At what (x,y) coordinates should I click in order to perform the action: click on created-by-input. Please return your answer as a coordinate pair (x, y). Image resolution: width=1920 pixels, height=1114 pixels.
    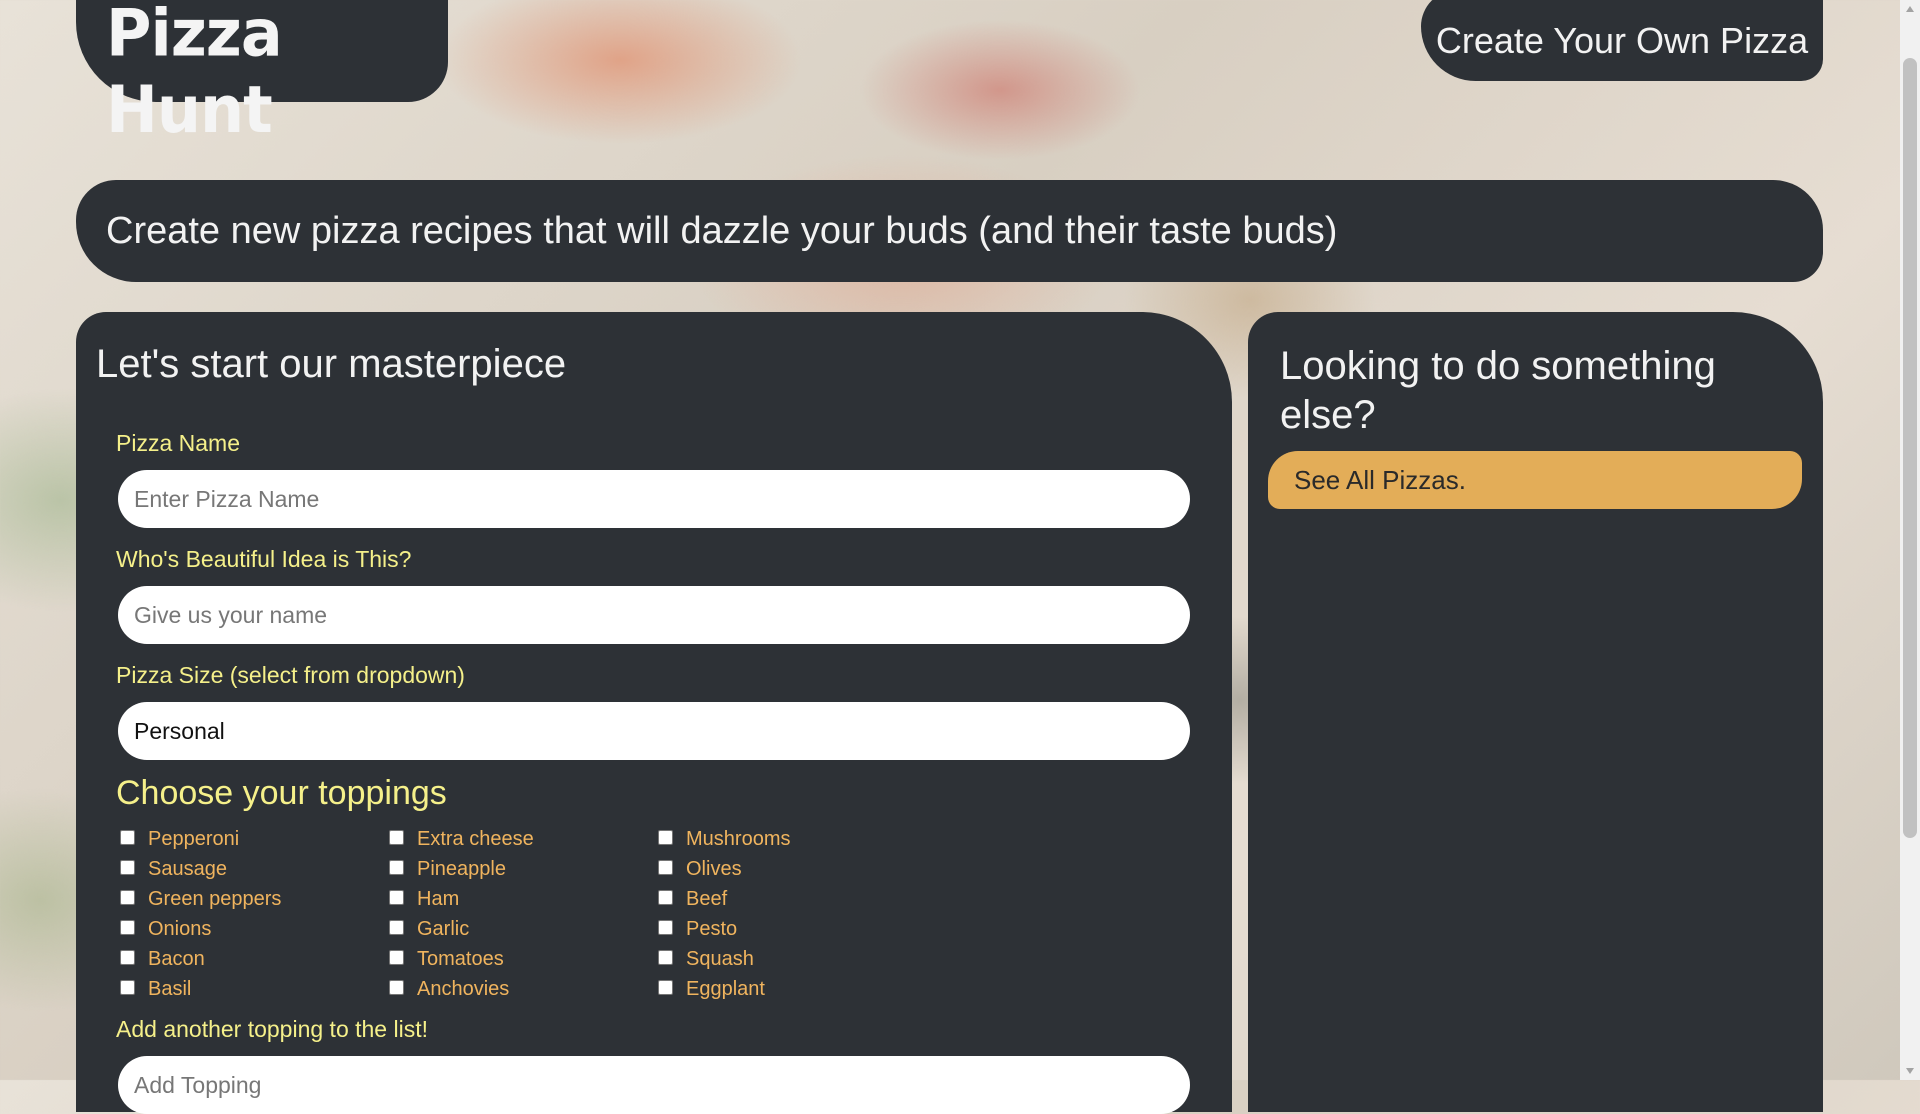
    Looking at the image, I should click on (654, 615).